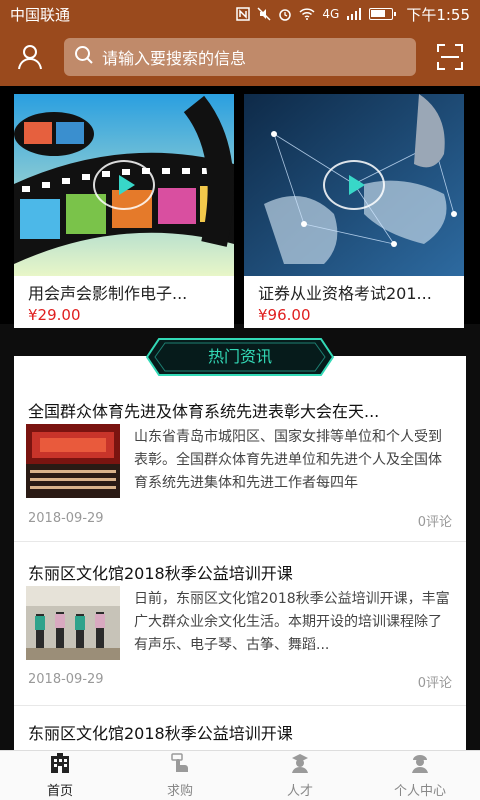 This screenshot has width=480, height=800. Describe the element at coordinates (54, 315) in the screenshot. I see `product-price: ¥29.00` at that location.